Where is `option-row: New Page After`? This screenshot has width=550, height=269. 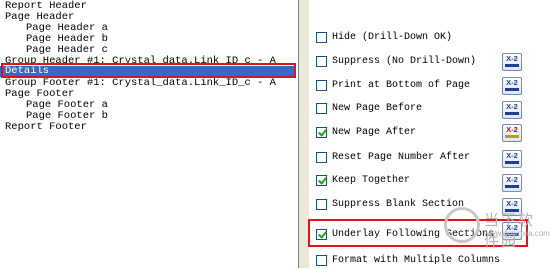 option-row: New Page After is located at coordinates (406, 133).